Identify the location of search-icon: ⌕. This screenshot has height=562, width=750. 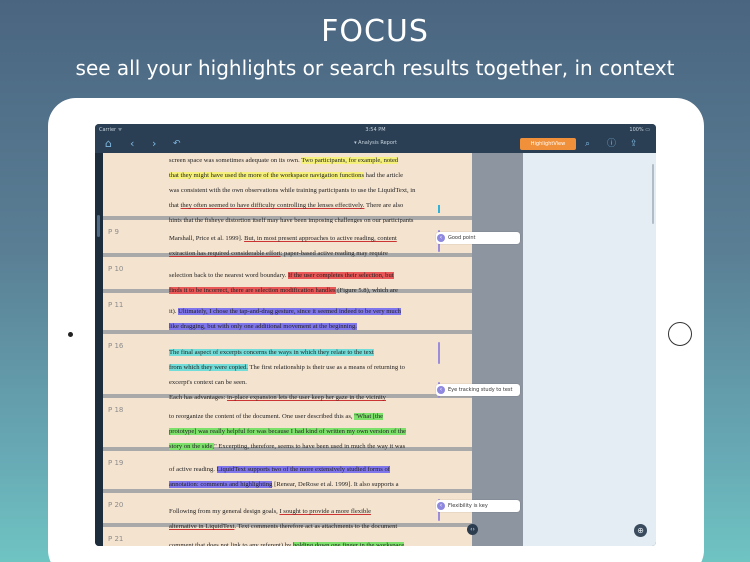
(587, 144).